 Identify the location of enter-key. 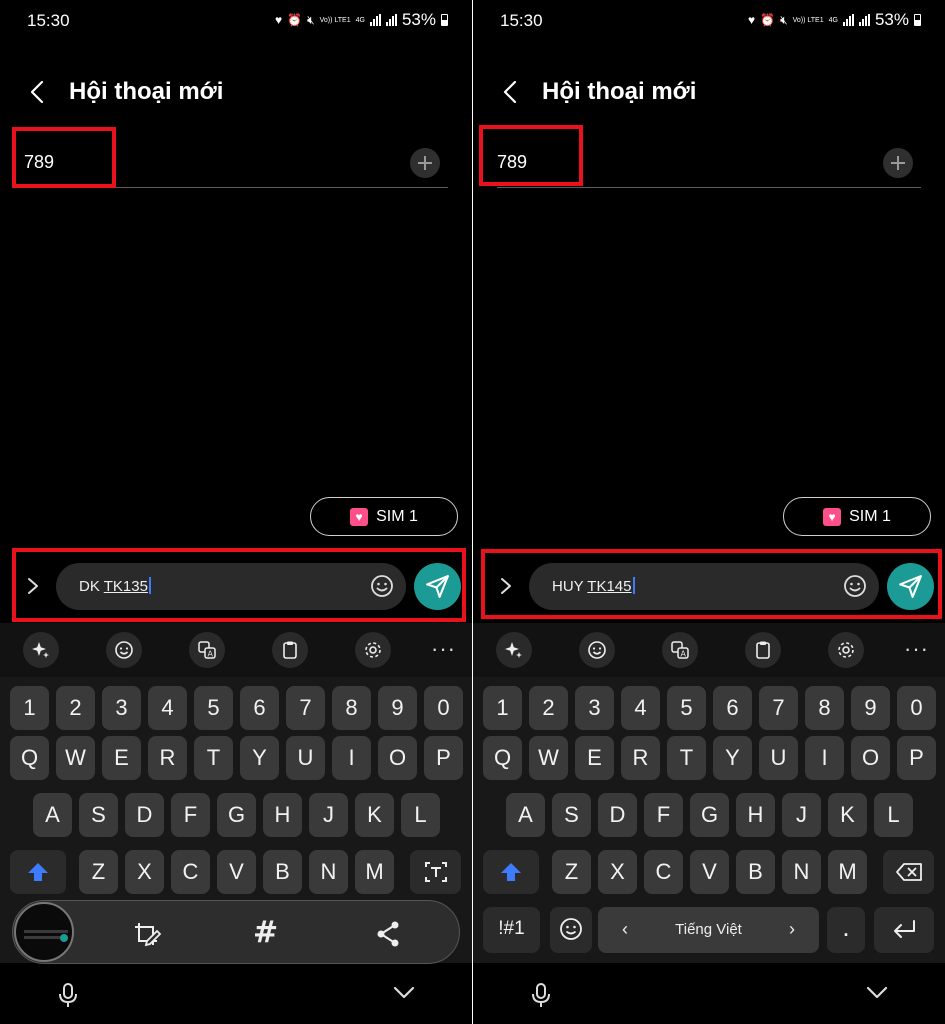
(904, 930).